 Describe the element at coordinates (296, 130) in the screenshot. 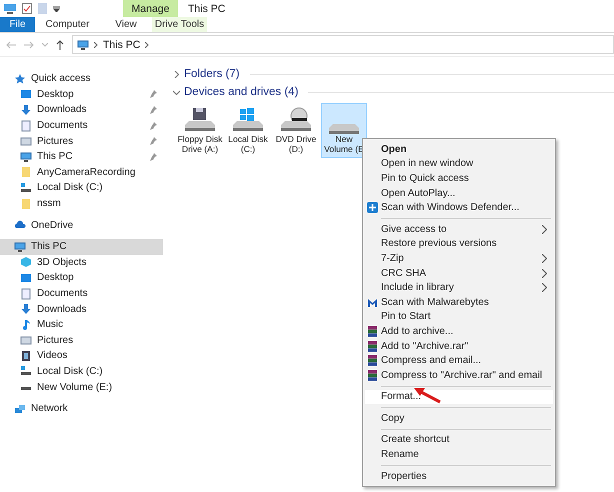

I see `drive-tile: DVD Drive (D:)` at that location.